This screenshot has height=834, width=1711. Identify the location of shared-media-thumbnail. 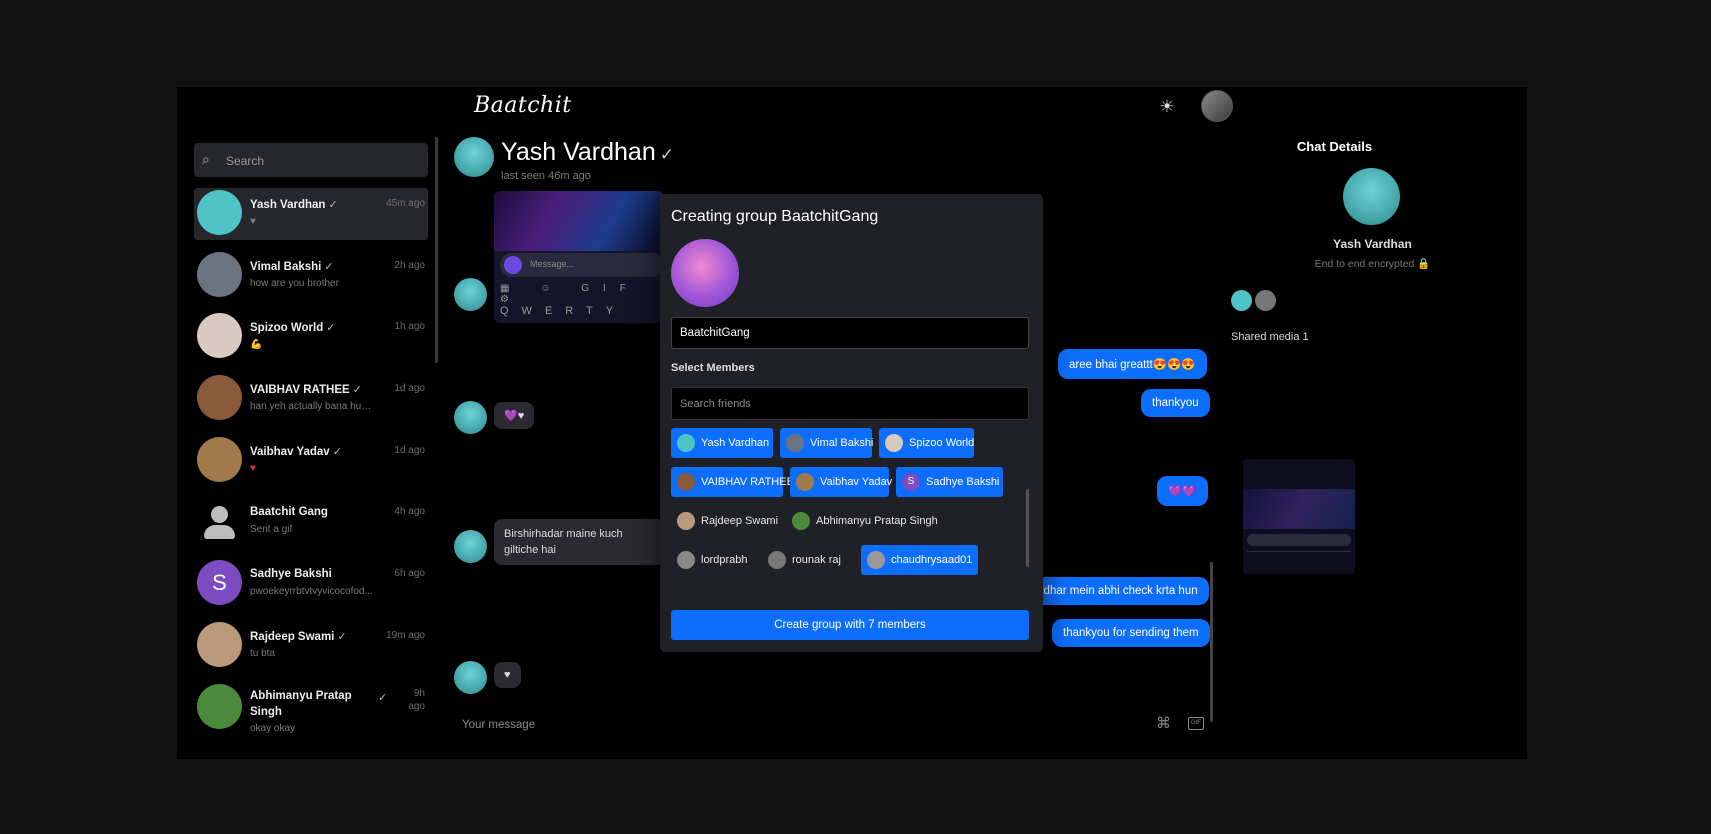
(1299, 516).